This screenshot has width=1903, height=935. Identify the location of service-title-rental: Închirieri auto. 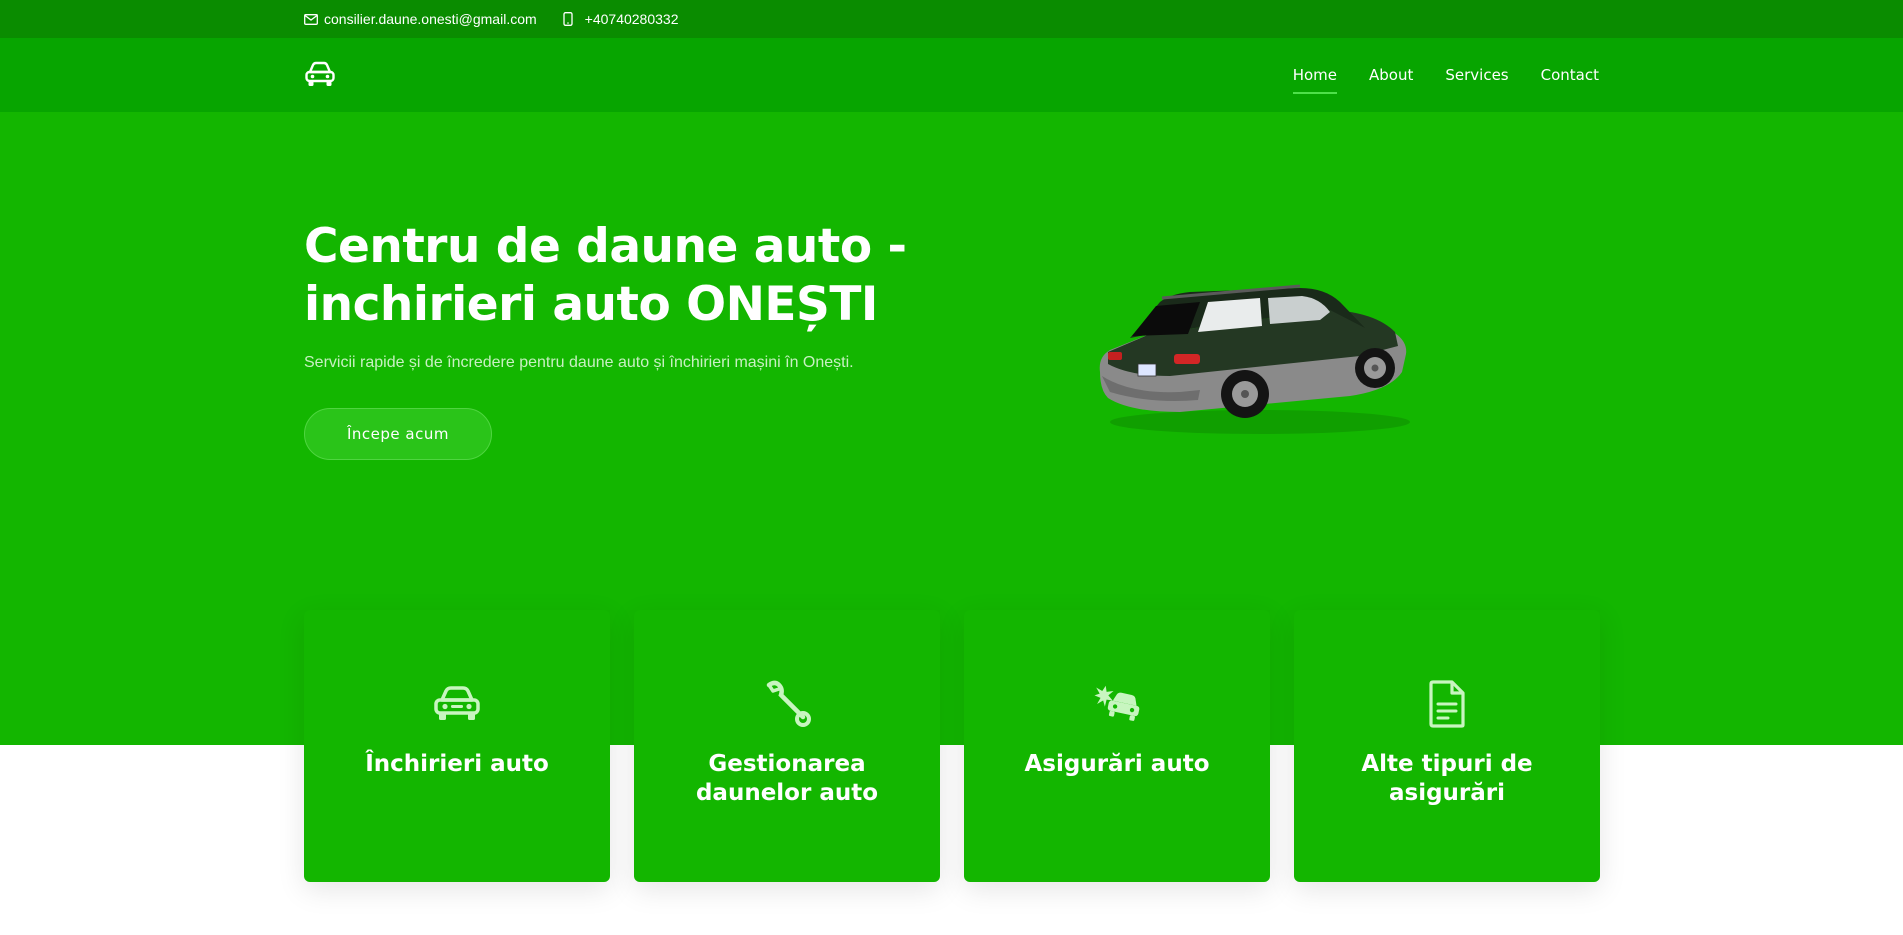
(457, 764).